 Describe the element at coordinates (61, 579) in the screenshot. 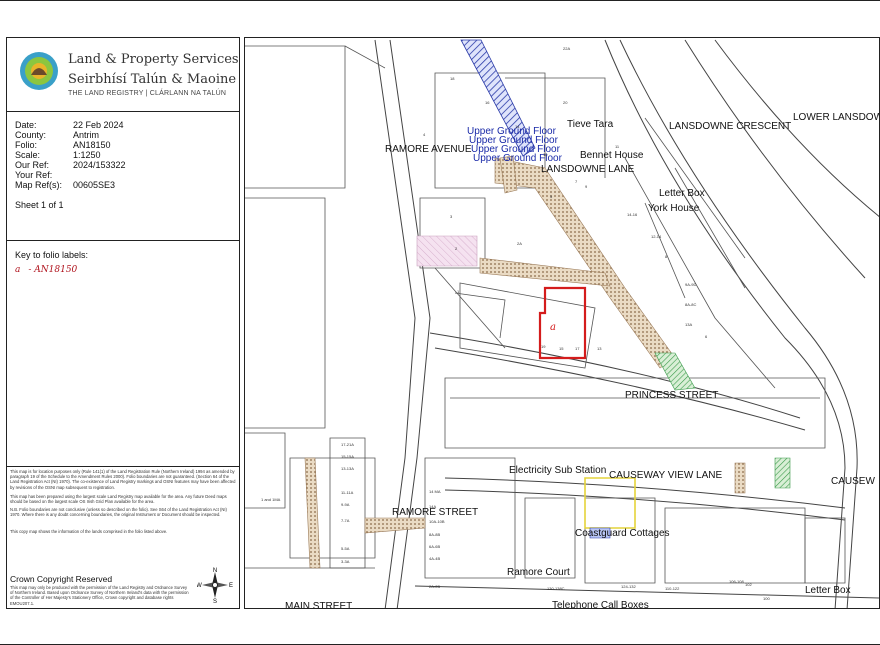

I see `crown-copyright-title: Crown Copyright Reserved` at that location.